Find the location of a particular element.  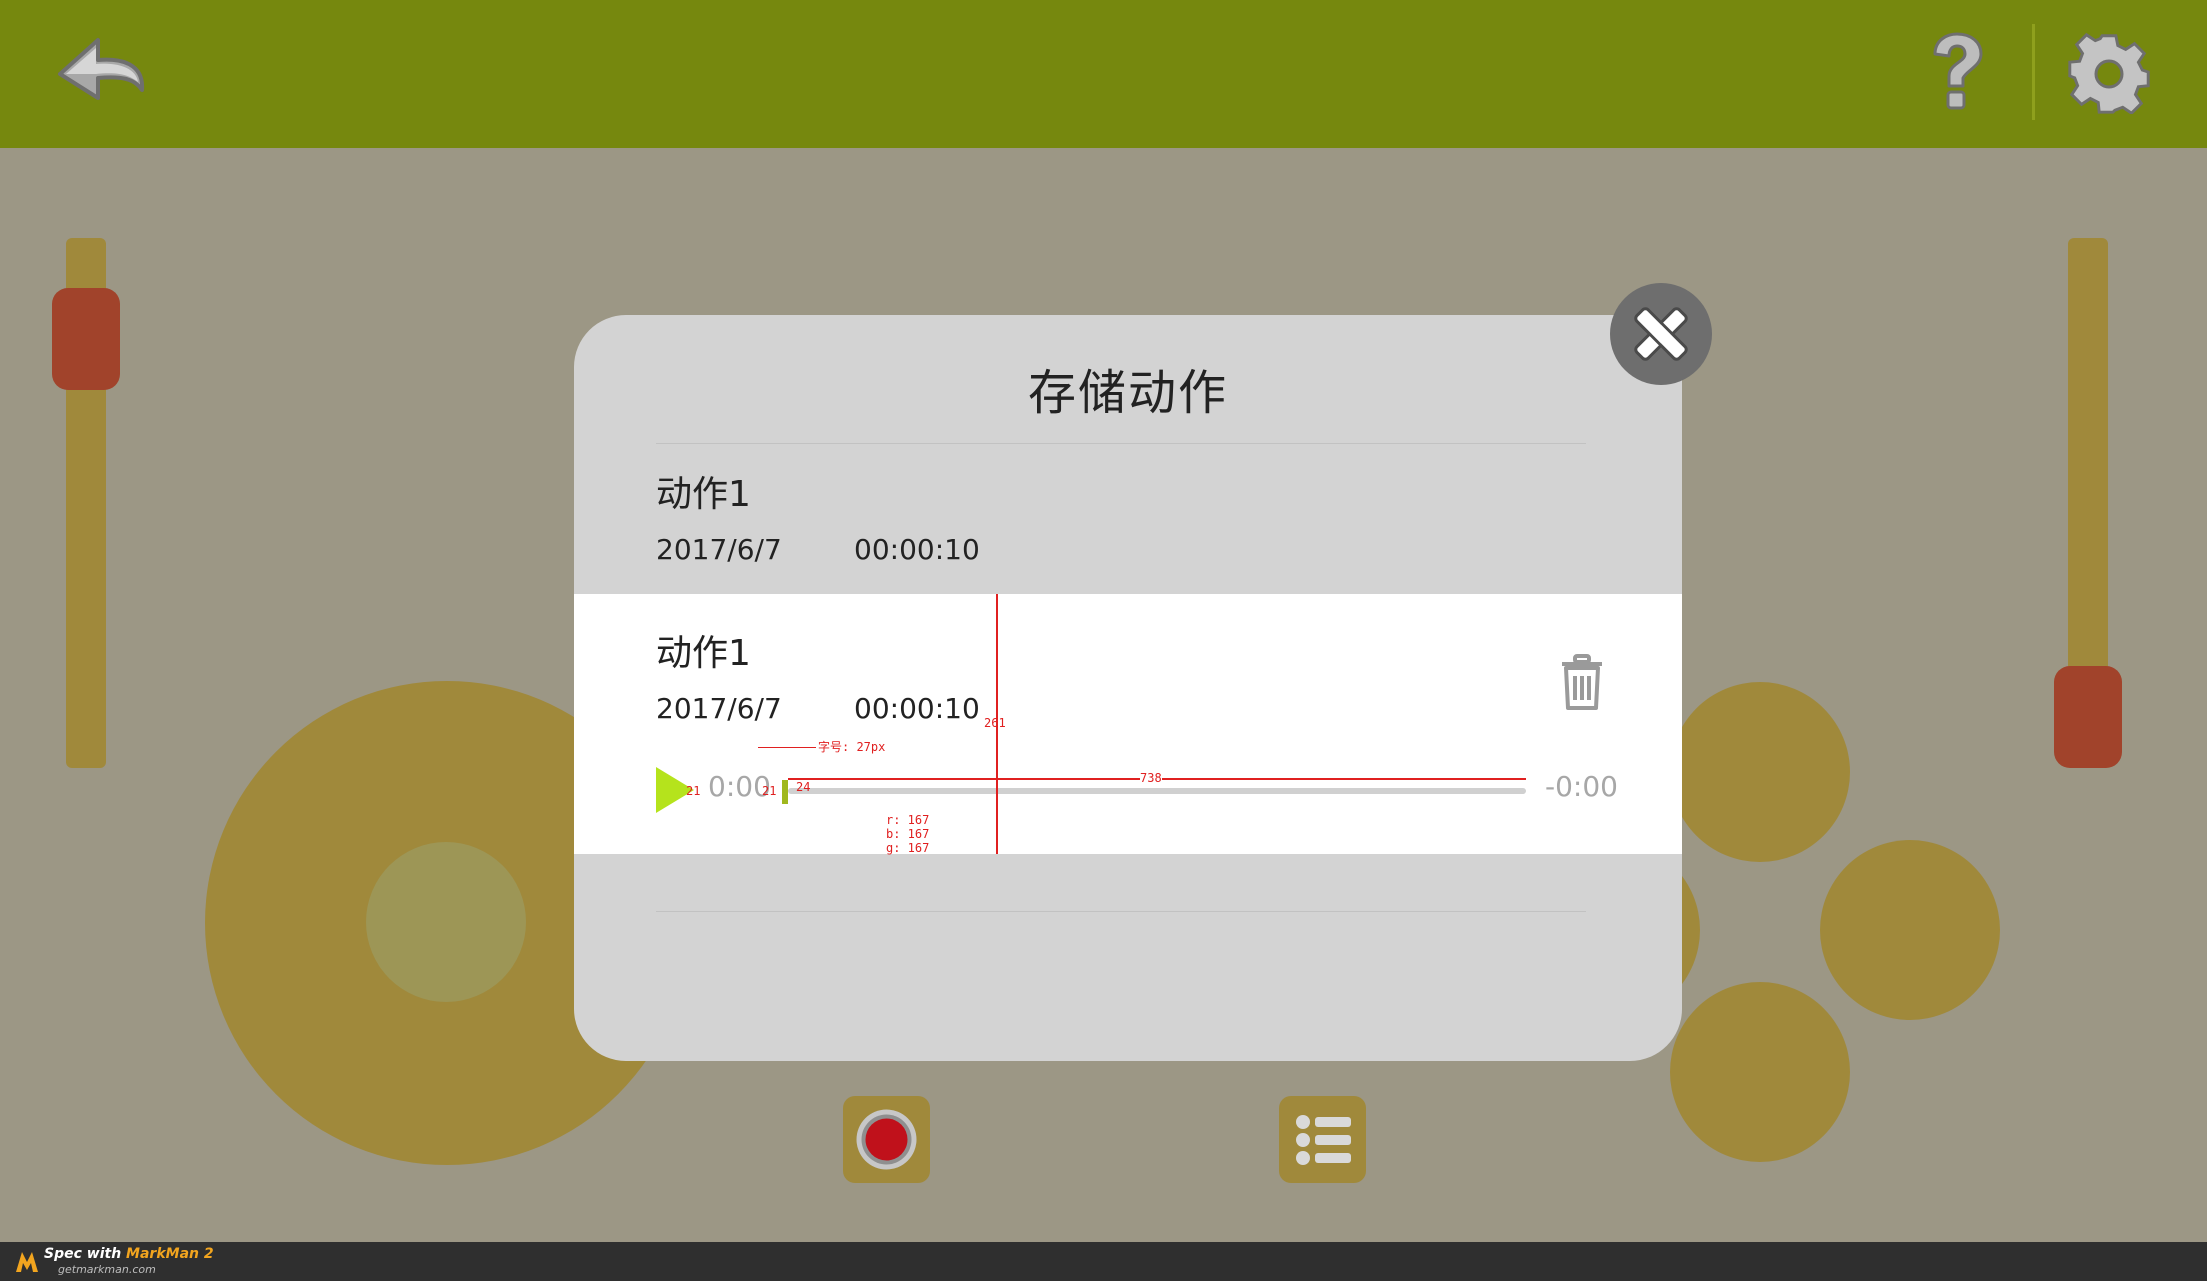

markman-credit: Spec with MarkMan 2 is located at coordinates (129, 1254).